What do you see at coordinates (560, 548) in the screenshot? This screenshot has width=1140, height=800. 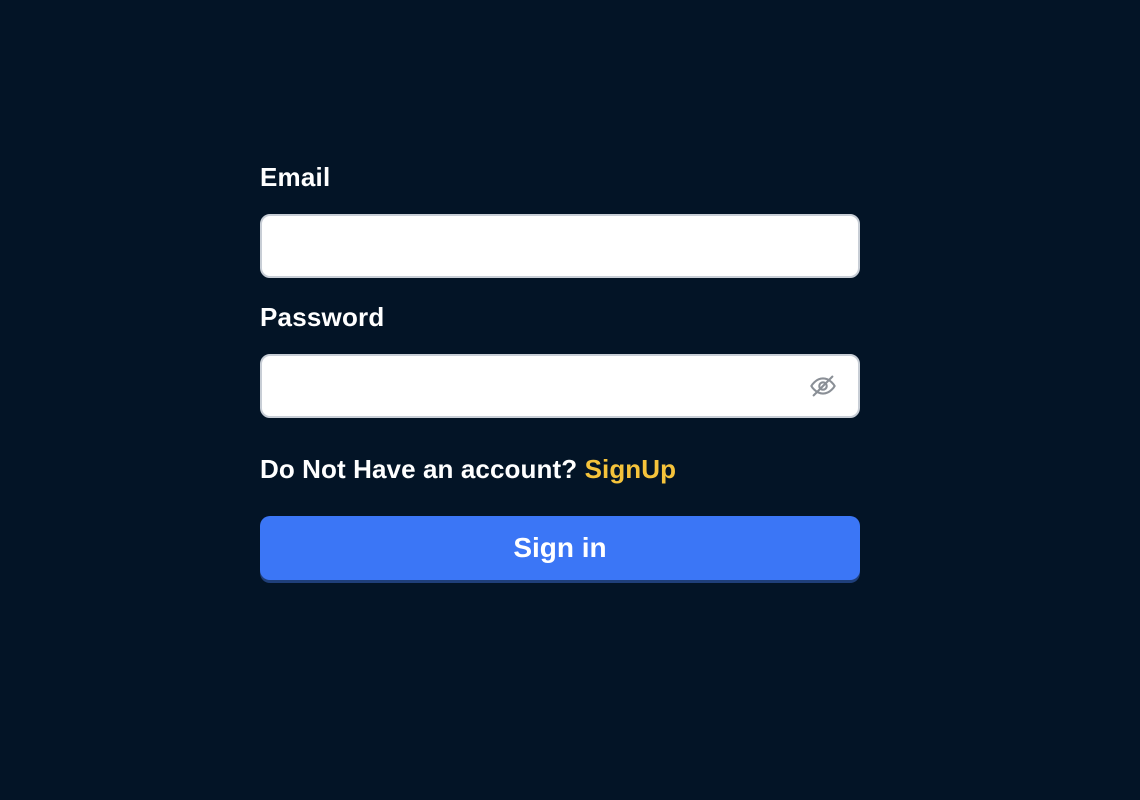 I see `sign-in-button: Sign in` at bounding box center [560, 548].